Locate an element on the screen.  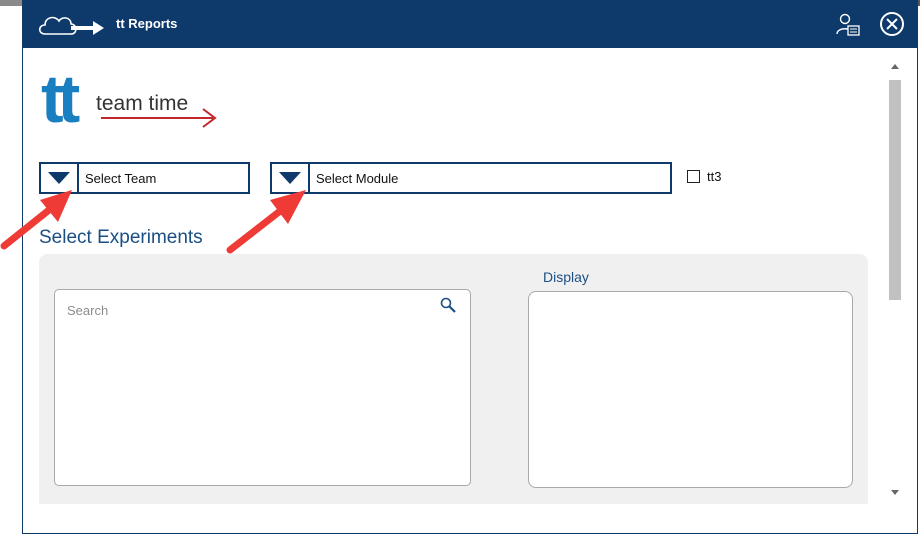
module-dropdown-button is located at coordinates (291, 178).